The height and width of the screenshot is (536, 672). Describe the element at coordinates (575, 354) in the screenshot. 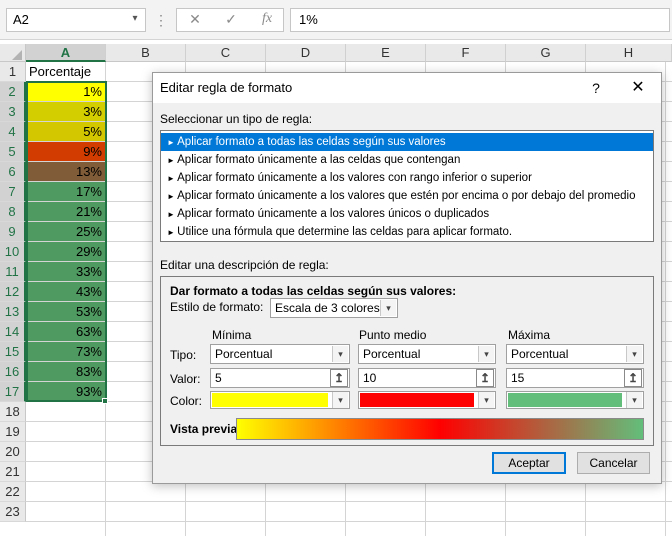

I see `max-type-select: Porcentual` at that location.